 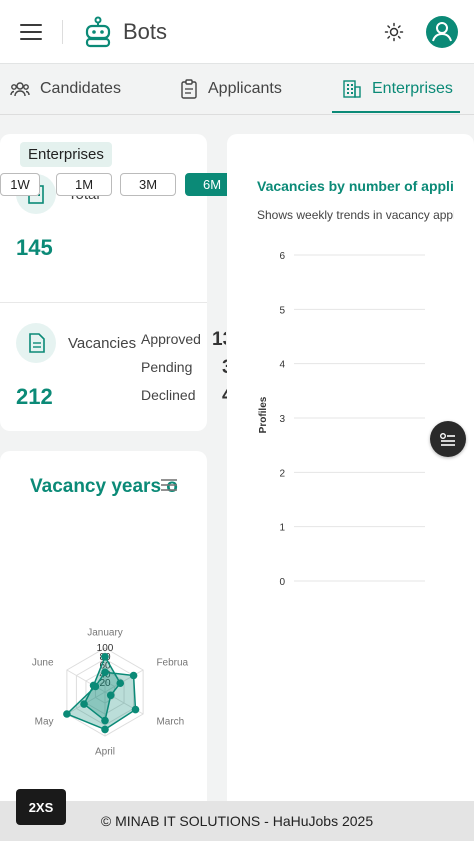 I want to click on vacancies-line-chart: 0 1 2 3 4 5 6 Profiles, so click(x=341, y=419).